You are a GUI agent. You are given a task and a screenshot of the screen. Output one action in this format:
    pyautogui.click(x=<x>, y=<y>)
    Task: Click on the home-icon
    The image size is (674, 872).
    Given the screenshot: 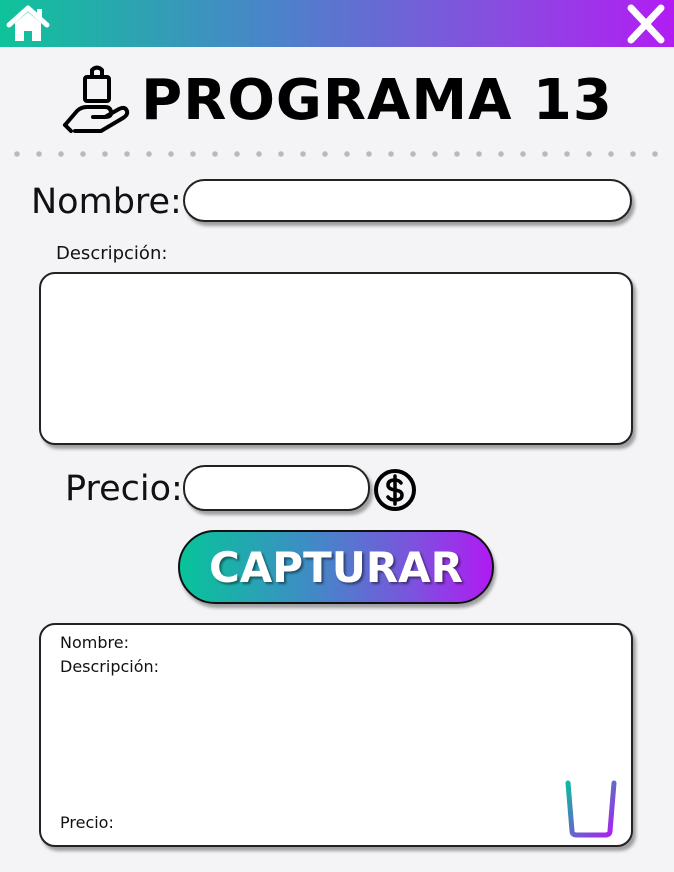 What is the action you would take?
    pyautogui.click(x=28, y=23)
    